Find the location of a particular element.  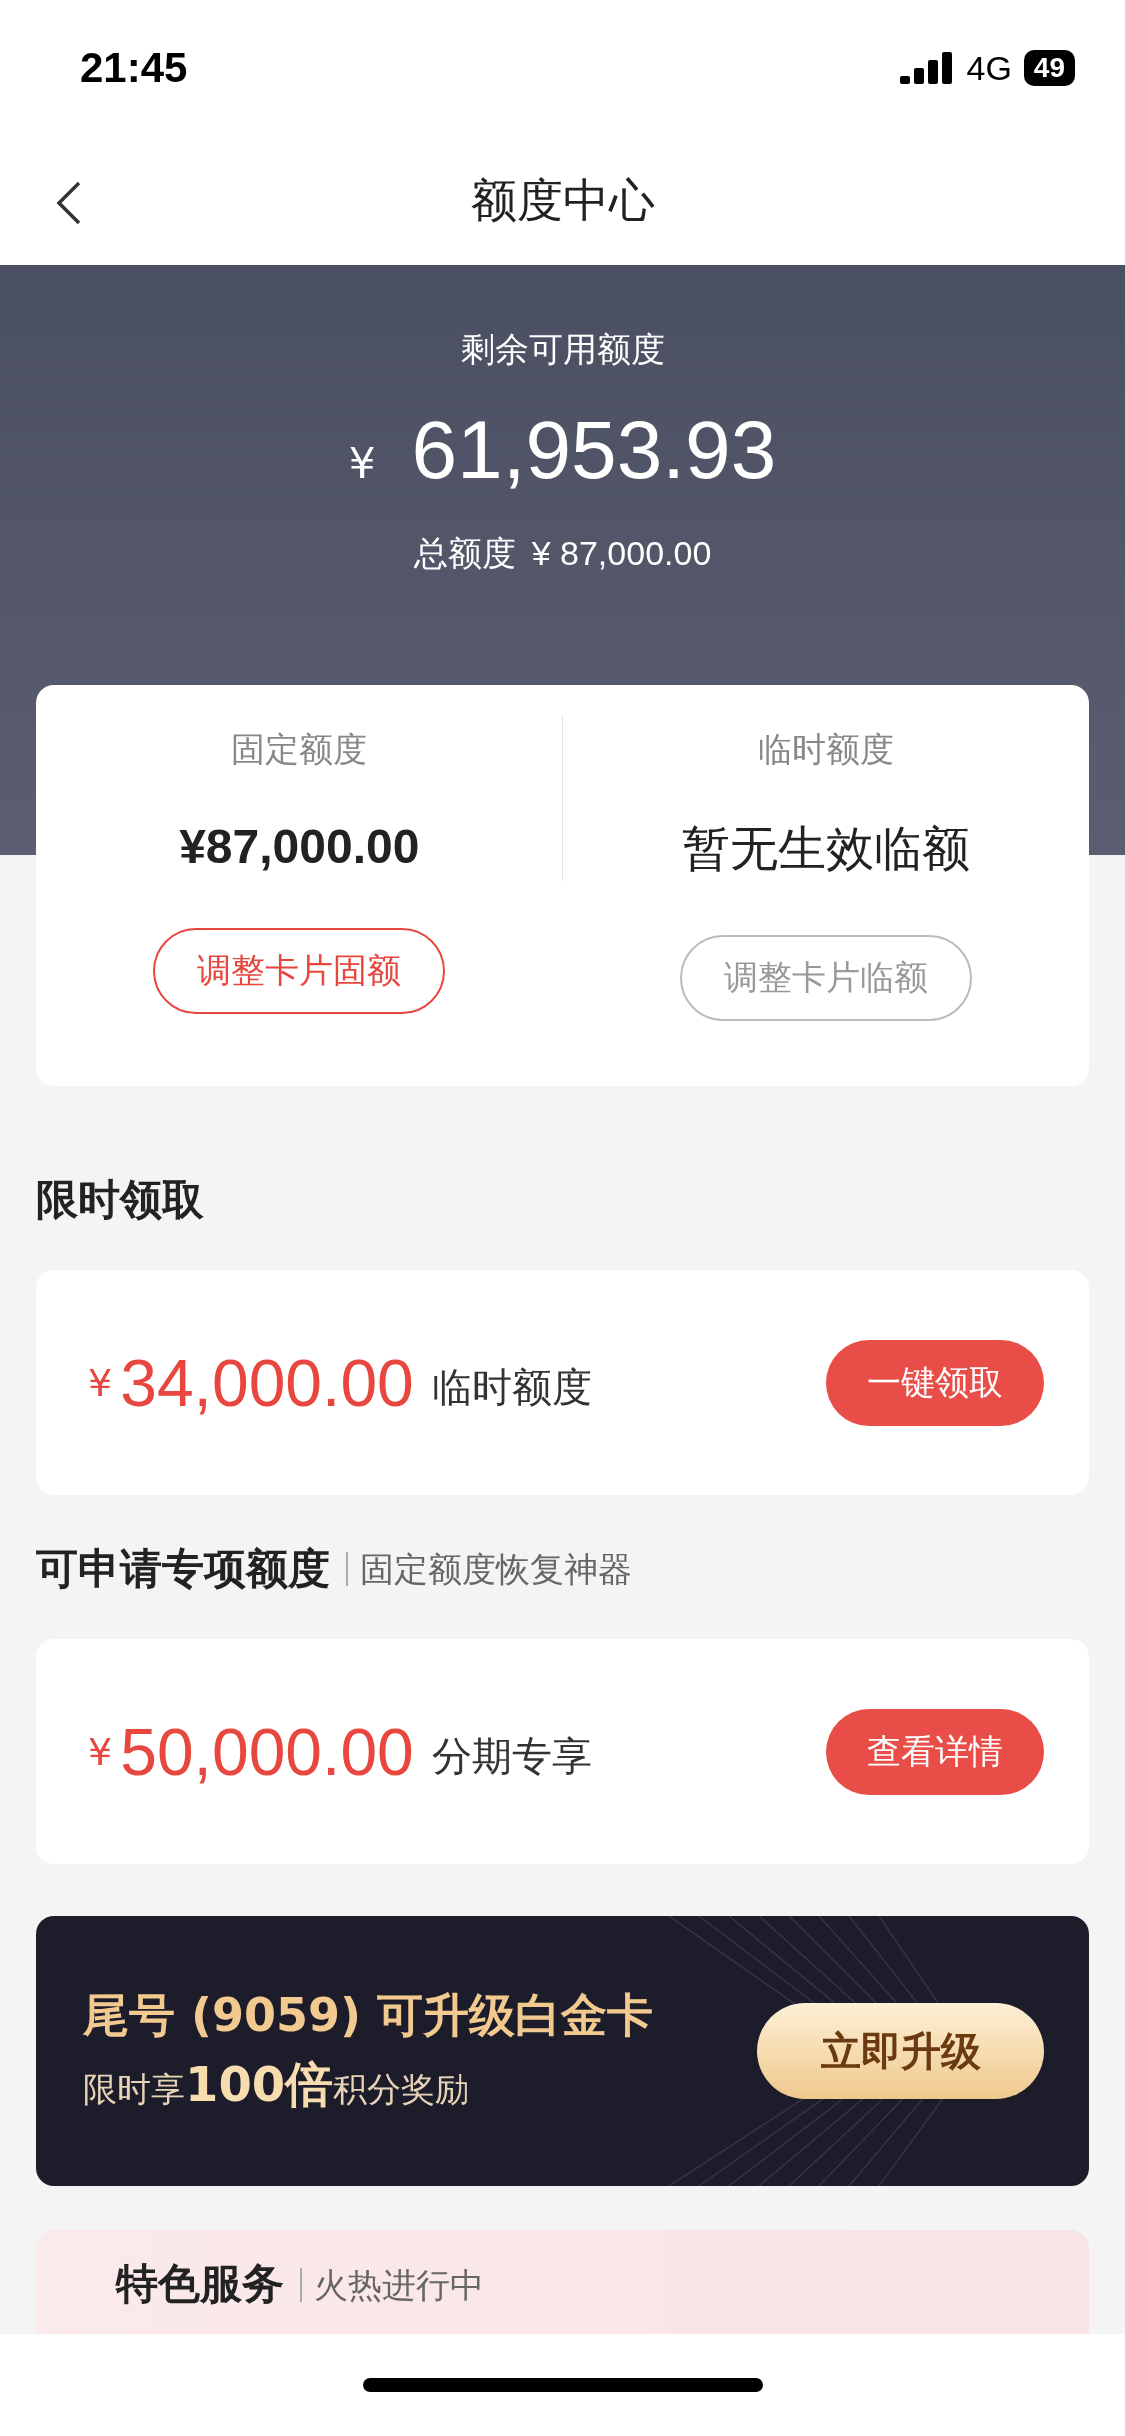

offer-button: 一键领取 is located at coordinates (935, 1382).